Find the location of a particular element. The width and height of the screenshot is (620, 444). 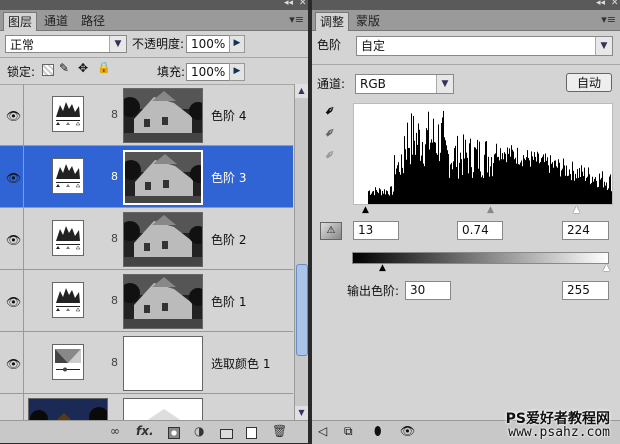

scroll-down-icon: ▼ is located at coordinates (301, 413).